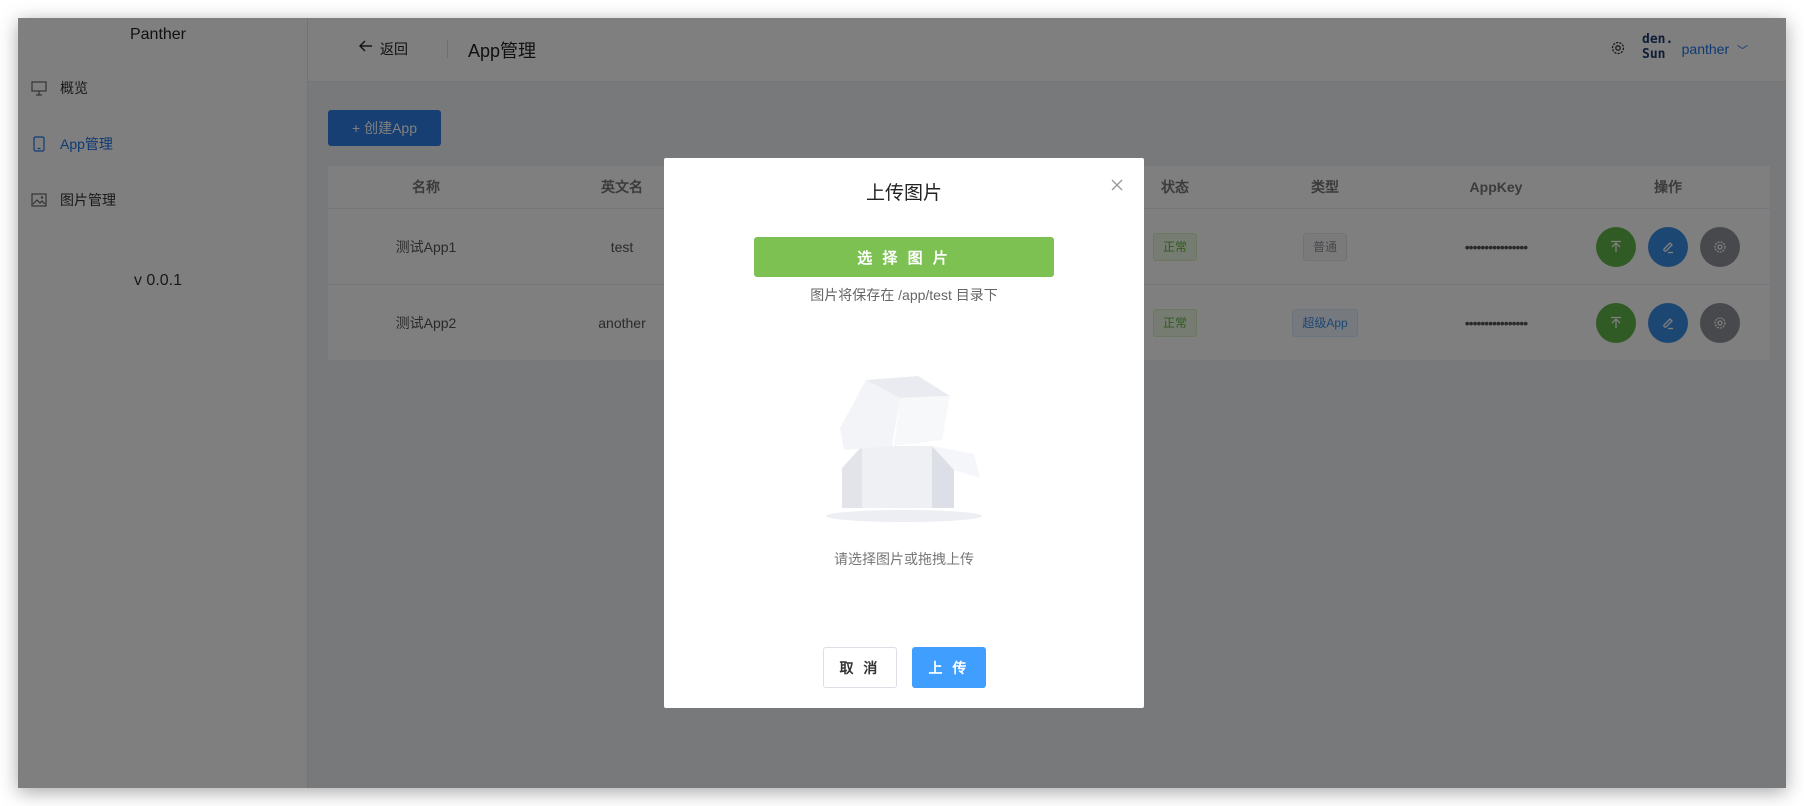  Describe the element at coordinates (904, 559) in the screenshot. I see `drop-hint: 请选择图片或拖拽上传` at that location.